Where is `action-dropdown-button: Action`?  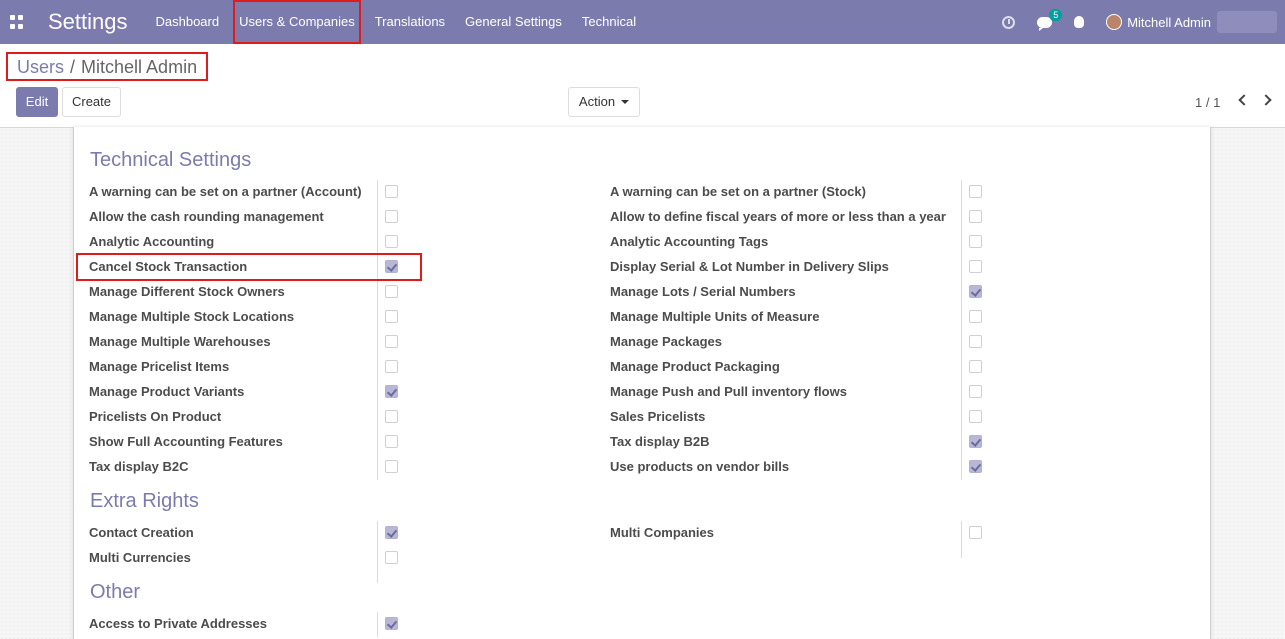
action-dropdown-button: Action is located at coordinates (604, 102).